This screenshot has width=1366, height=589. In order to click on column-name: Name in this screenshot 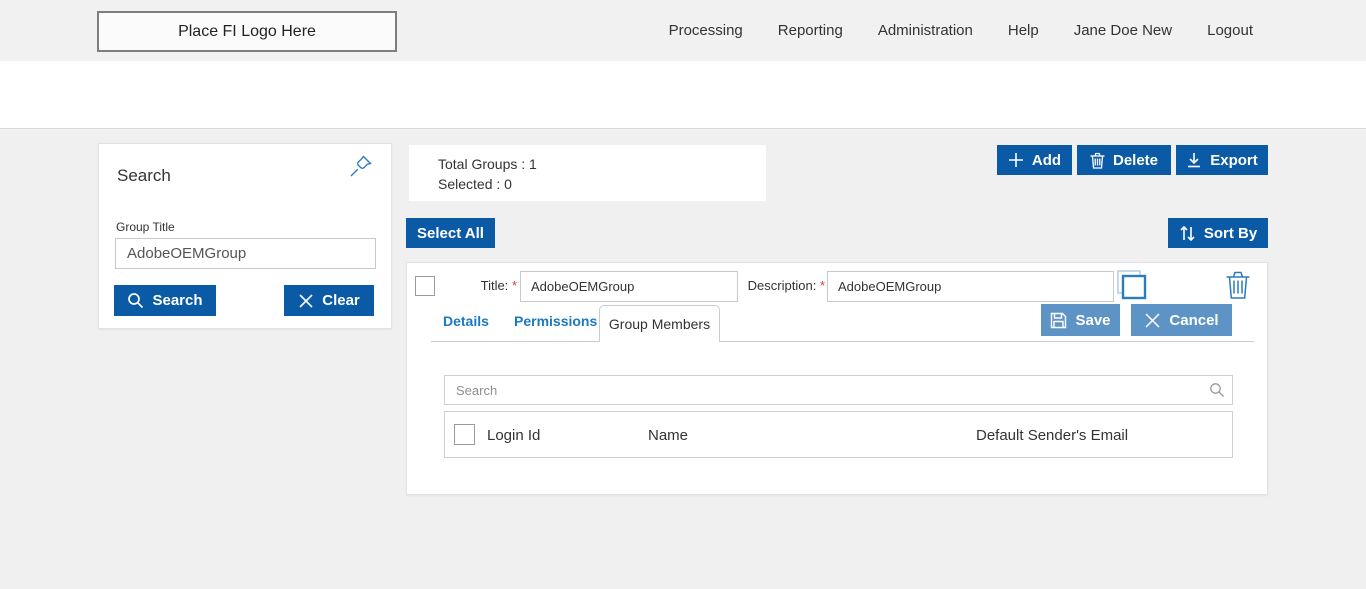, I will do `click(668, 435)`.